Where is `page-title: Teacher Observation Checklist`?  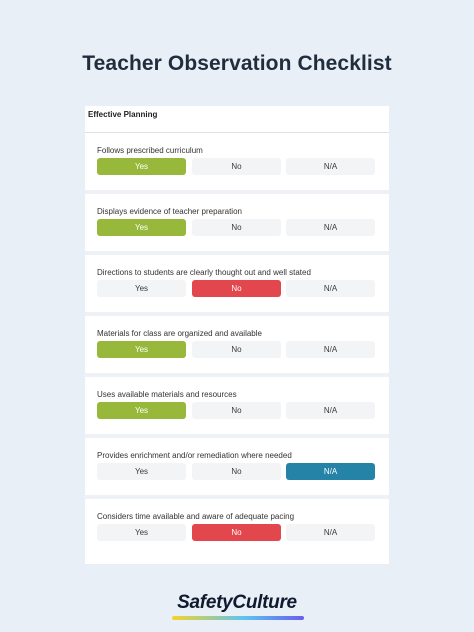
page-title: Teacher Observation Checklist is located at coordinates (237, 63).